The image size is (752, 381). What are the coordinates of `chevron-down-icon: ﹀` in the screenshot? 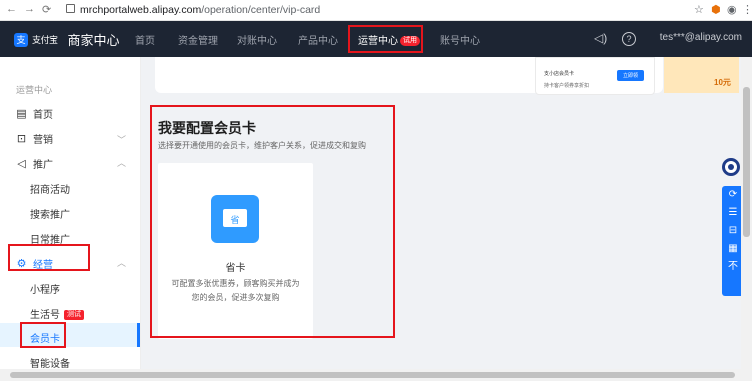 It's located at (121, 140).